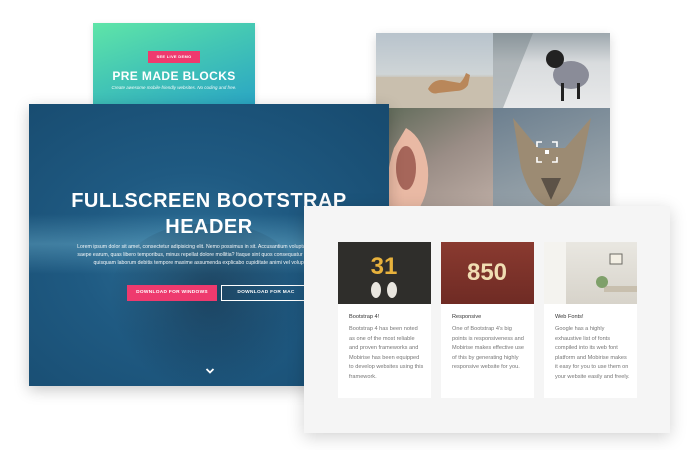 The image size is (690, 450). What do you see at coordinates (434, 70) in the screenshot?
I see `dog-on-beach-photo` at bounding box center [434, 70].